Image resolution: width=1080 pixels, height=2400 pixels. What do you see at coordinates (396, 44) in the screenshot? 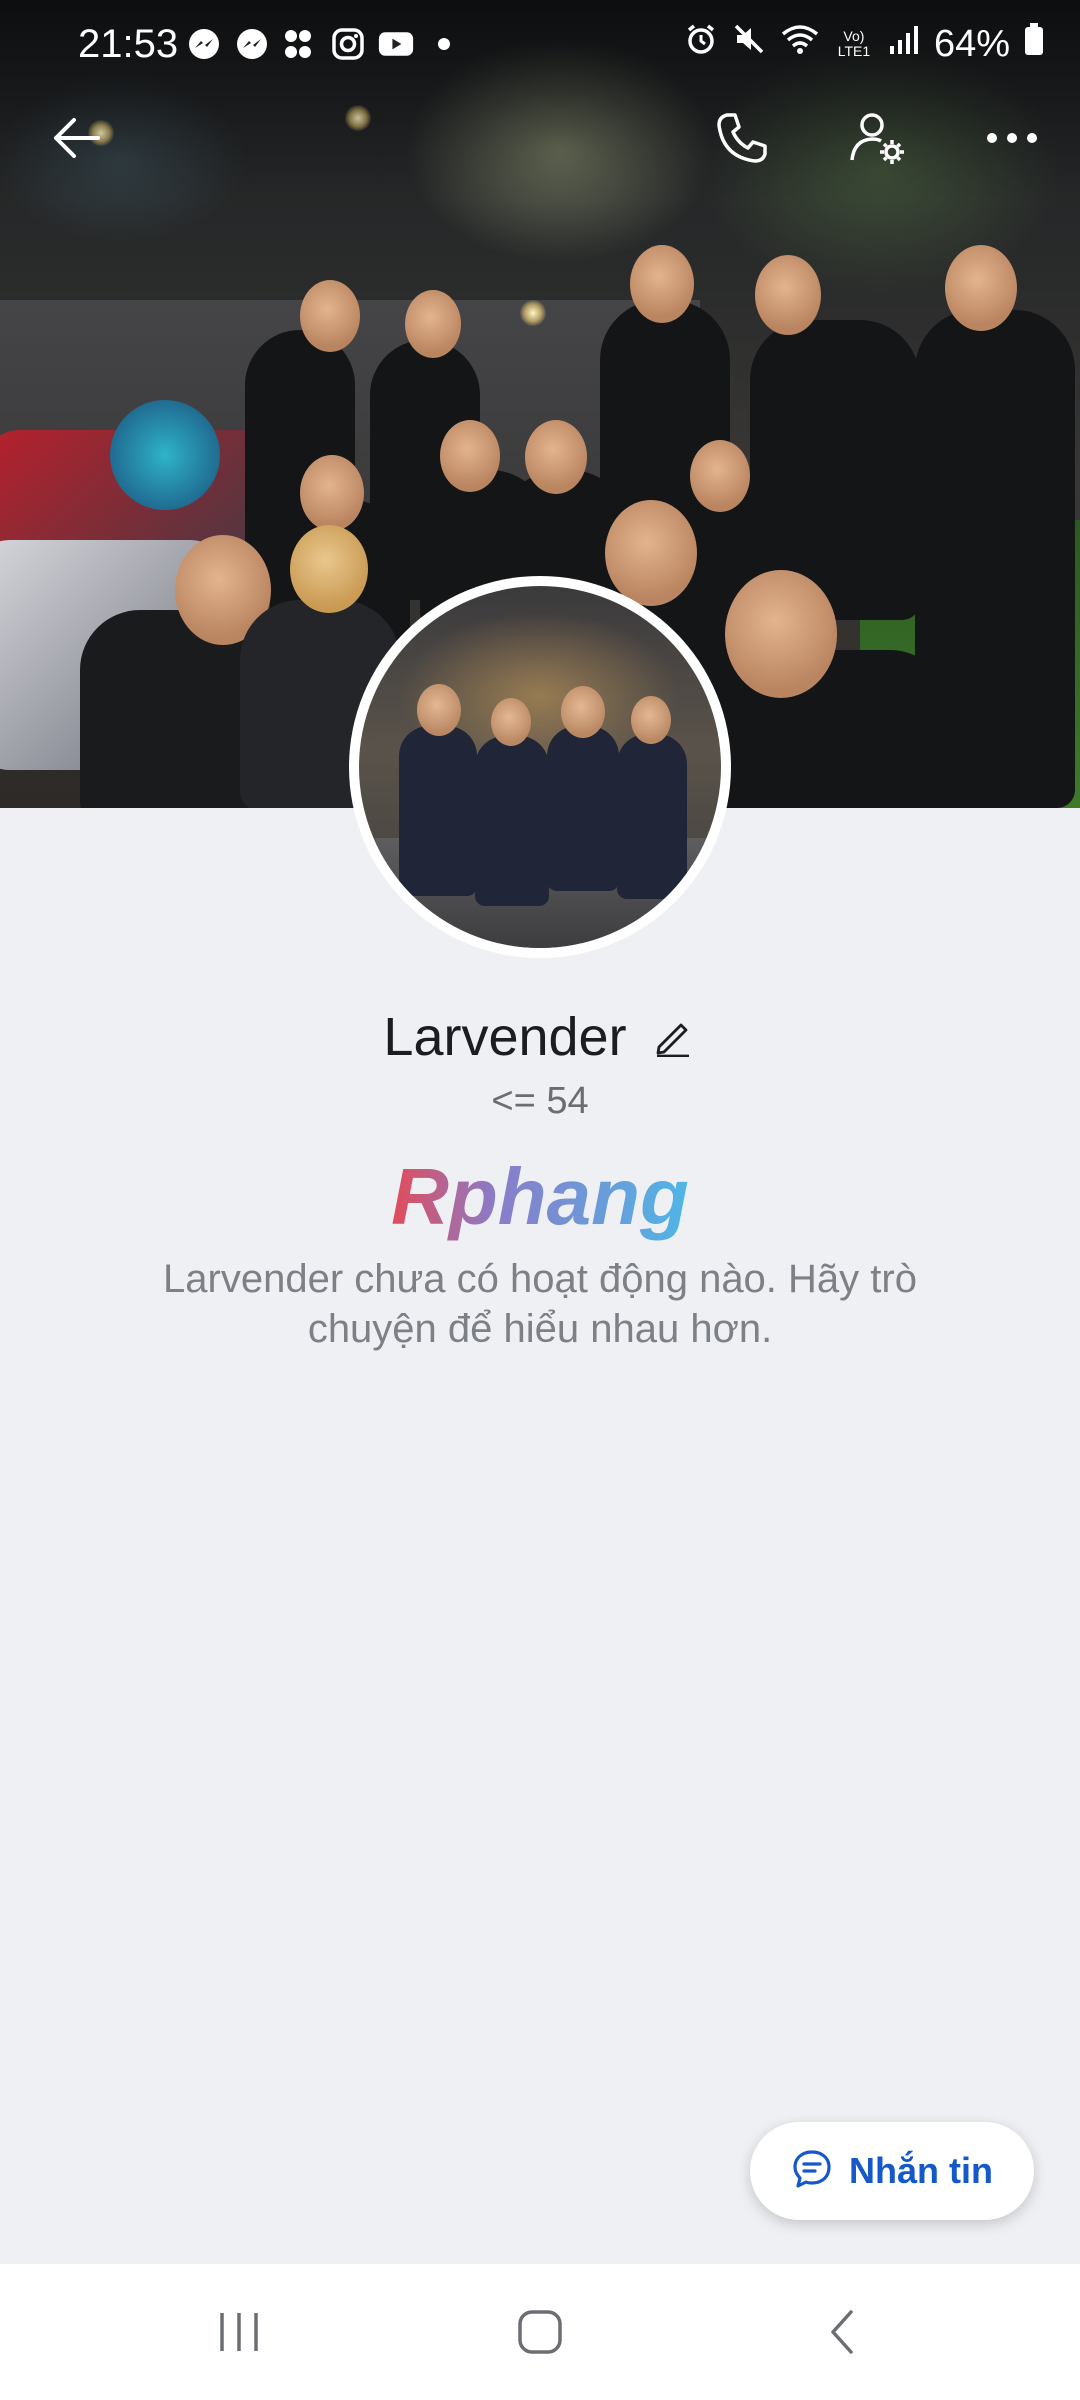
I see `youtube-icon` at bounding box center [396, 44].